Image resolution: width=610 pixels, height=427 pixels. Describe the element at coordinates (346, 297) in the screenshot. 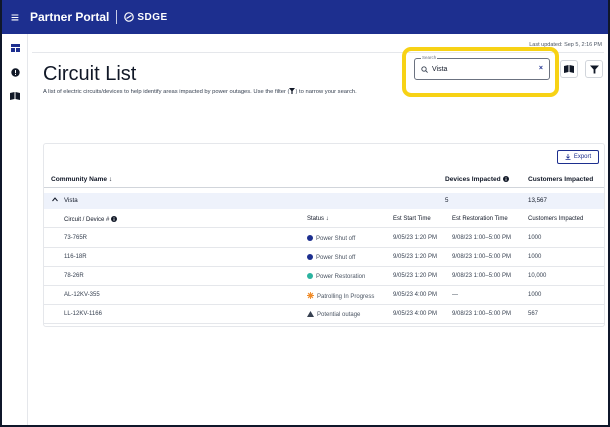

I see `status-text: Patrolling In Progress` at that location.